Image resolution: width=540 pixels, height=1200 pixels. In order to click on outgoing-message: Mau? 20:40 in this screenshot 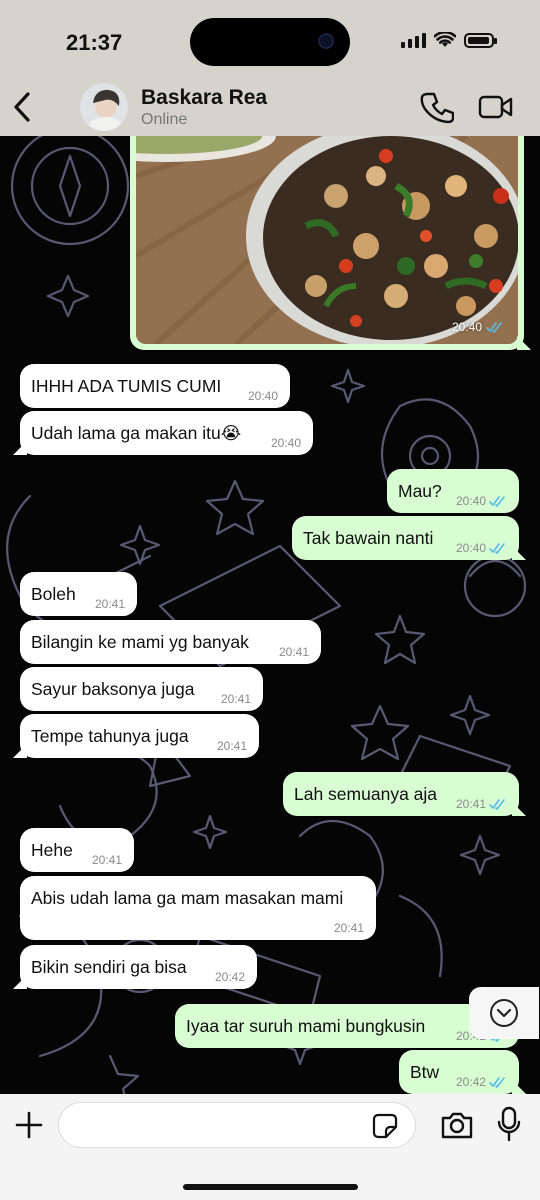, I will do `click(453, 491)`.